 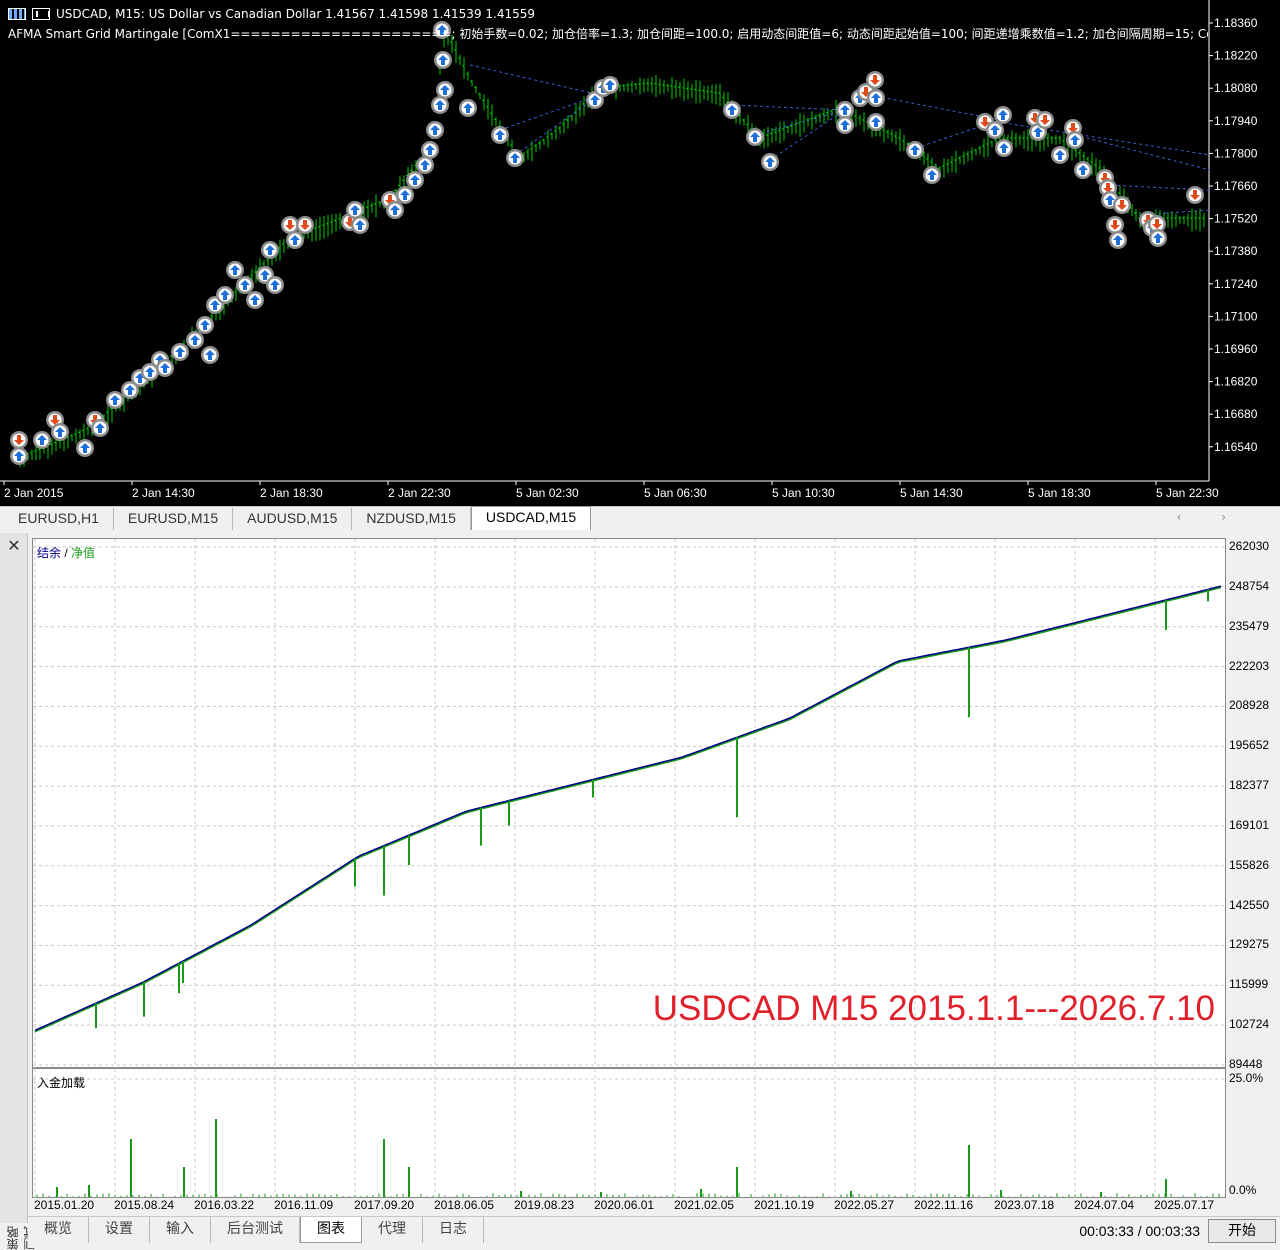 What do you see at coordinates (1246, 1064) in the screenshot?
I see `balance-y-tick-label: 89448` at bounding box center [1246, 1064].